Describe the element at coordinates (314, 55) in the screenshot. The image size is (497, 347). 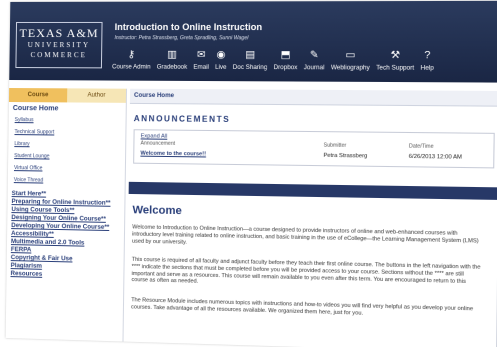
I see `journal-icon: ✎` at that location.